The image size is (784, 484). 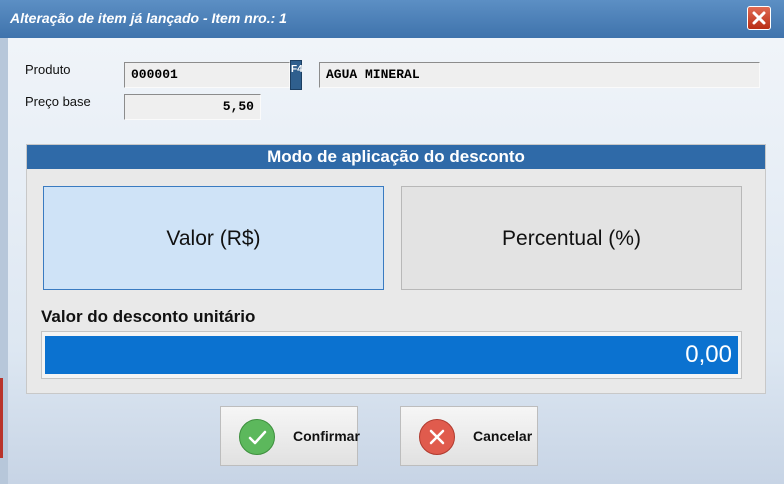 I want to click on cancel-button: Cancelar, so click(x=469, y=436).